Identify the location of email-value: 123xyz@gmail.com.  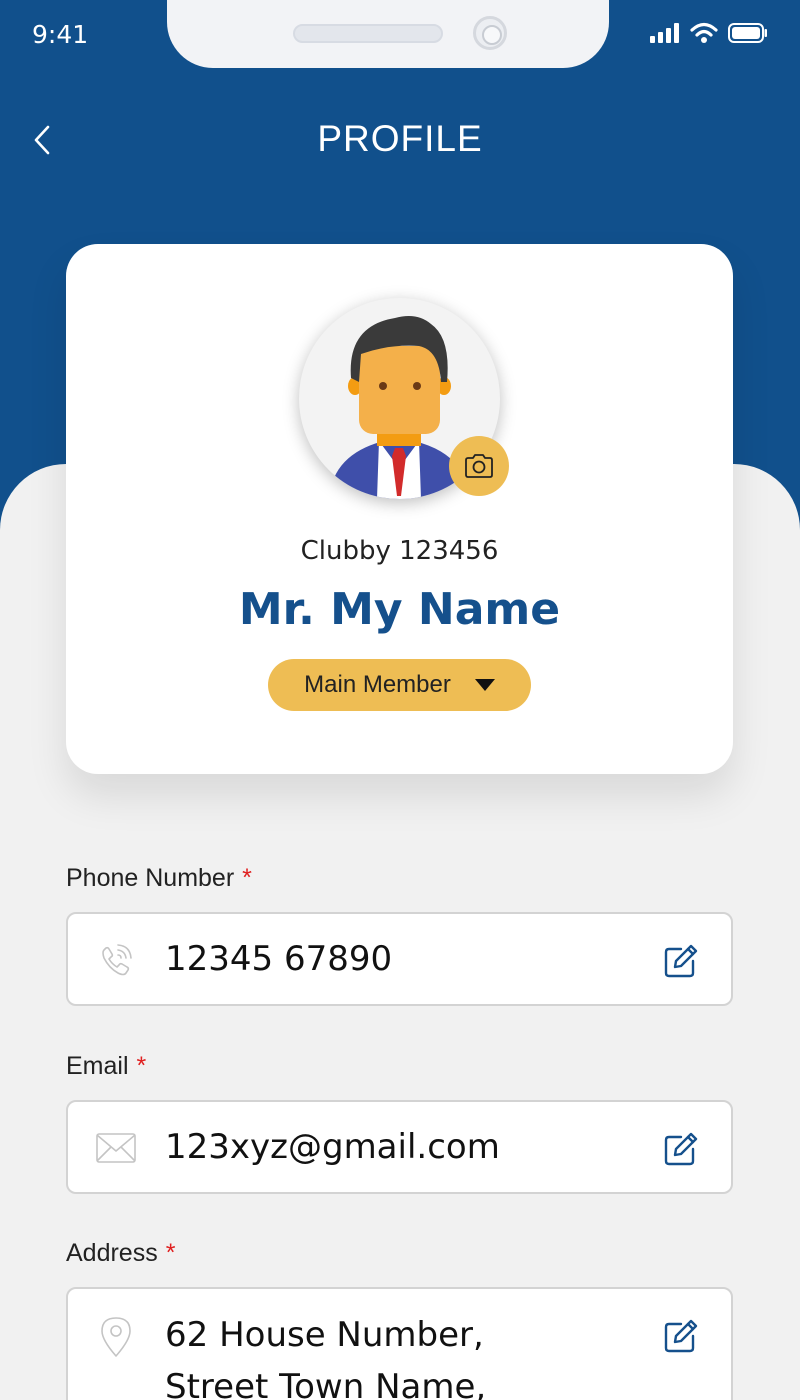
(332, 1147).